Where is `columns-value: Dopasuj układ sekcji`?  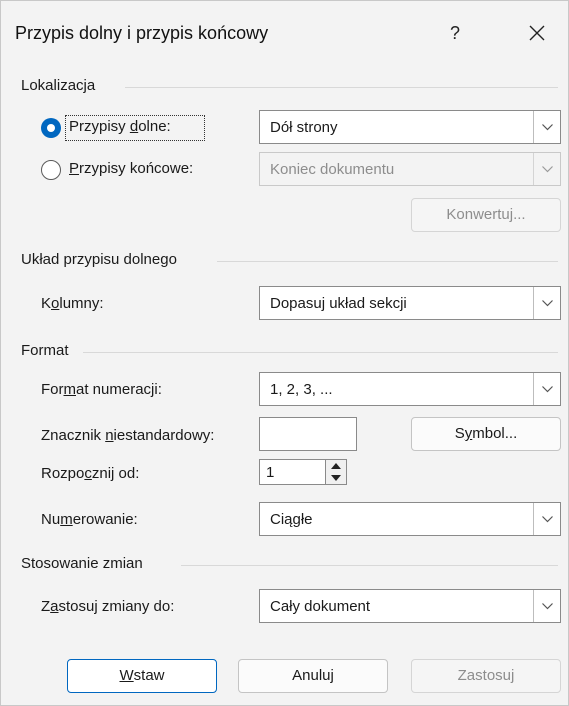
columns-value: Dopasuj układ sekcji is located at coordinates (338, 303).